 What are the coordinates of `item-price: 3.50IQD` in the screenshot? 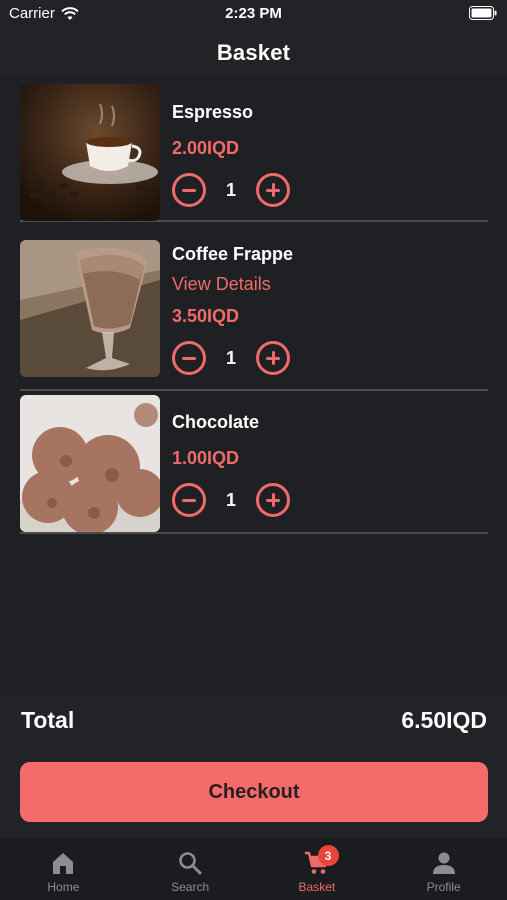 It's located at (206, 316).